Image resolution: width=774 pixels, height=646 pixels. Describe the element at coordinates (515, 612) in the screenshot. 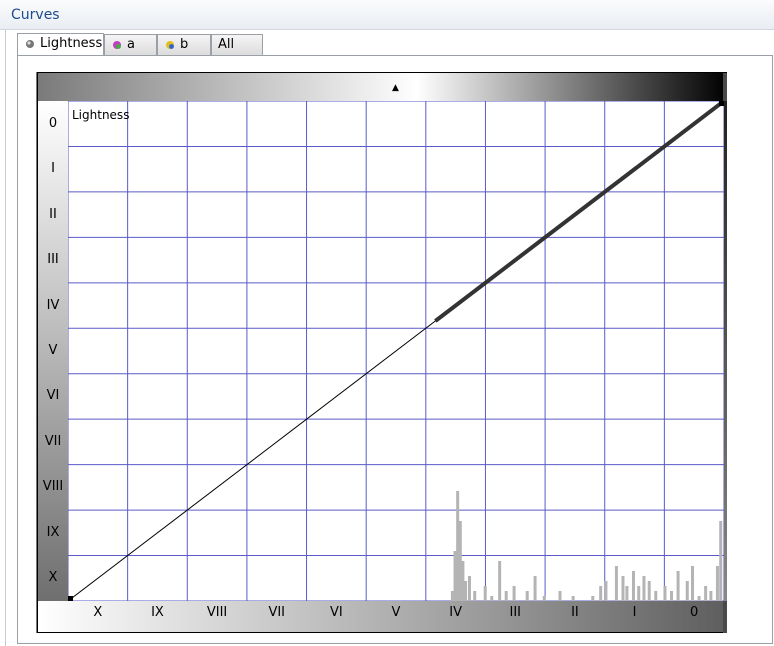

I see `x-tick-label: III` at that location.